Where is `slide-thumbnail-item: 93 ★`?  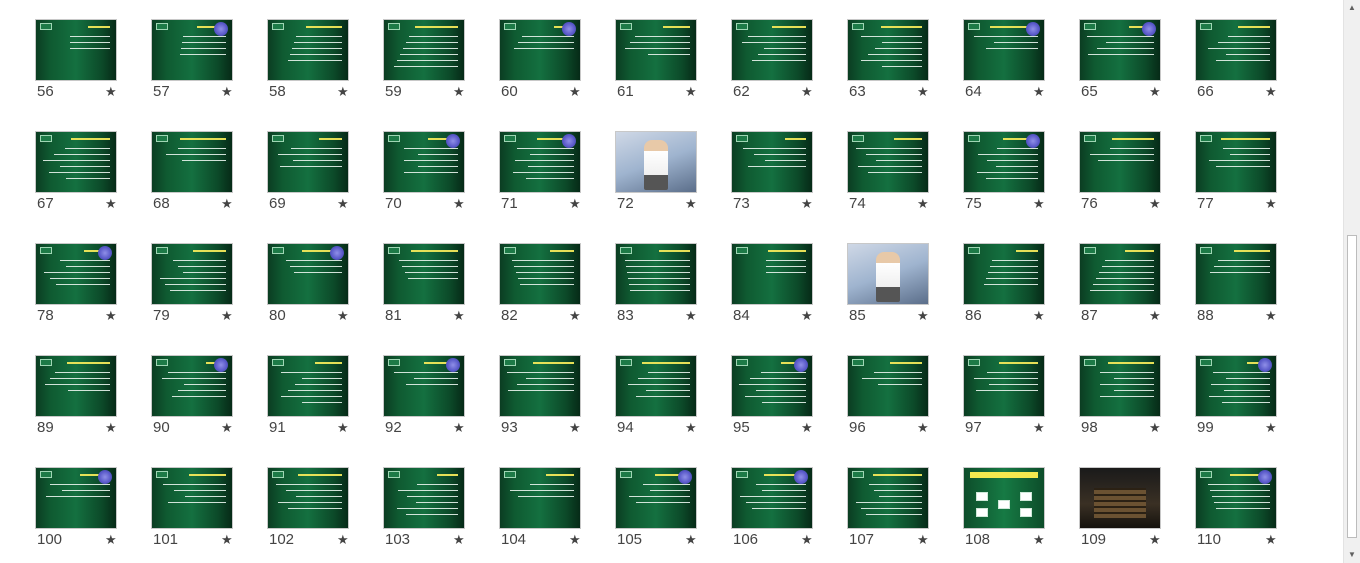
slide-thumbnail-item: 93 ★ is located at coordinates (540, 398).